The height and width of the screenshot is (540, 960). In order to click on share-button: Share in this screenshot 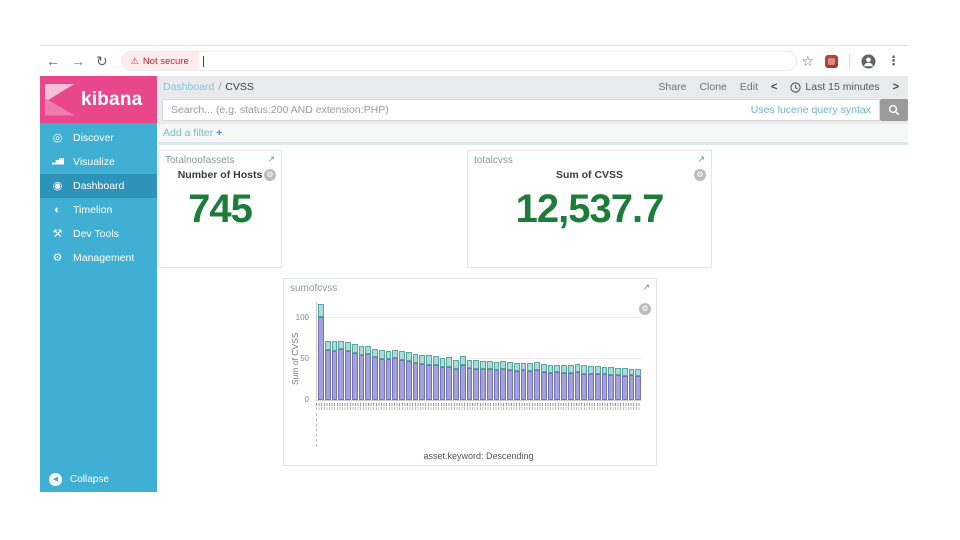, I will do `click(672, 87)`.